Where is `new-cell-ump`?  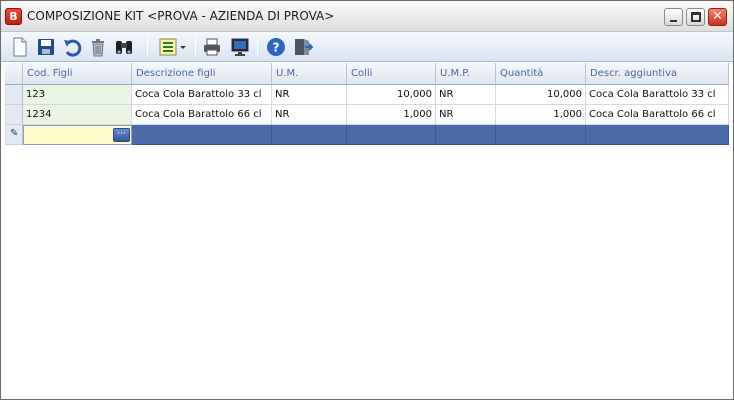
new-cell-ump is located at coordinates (466, 135).